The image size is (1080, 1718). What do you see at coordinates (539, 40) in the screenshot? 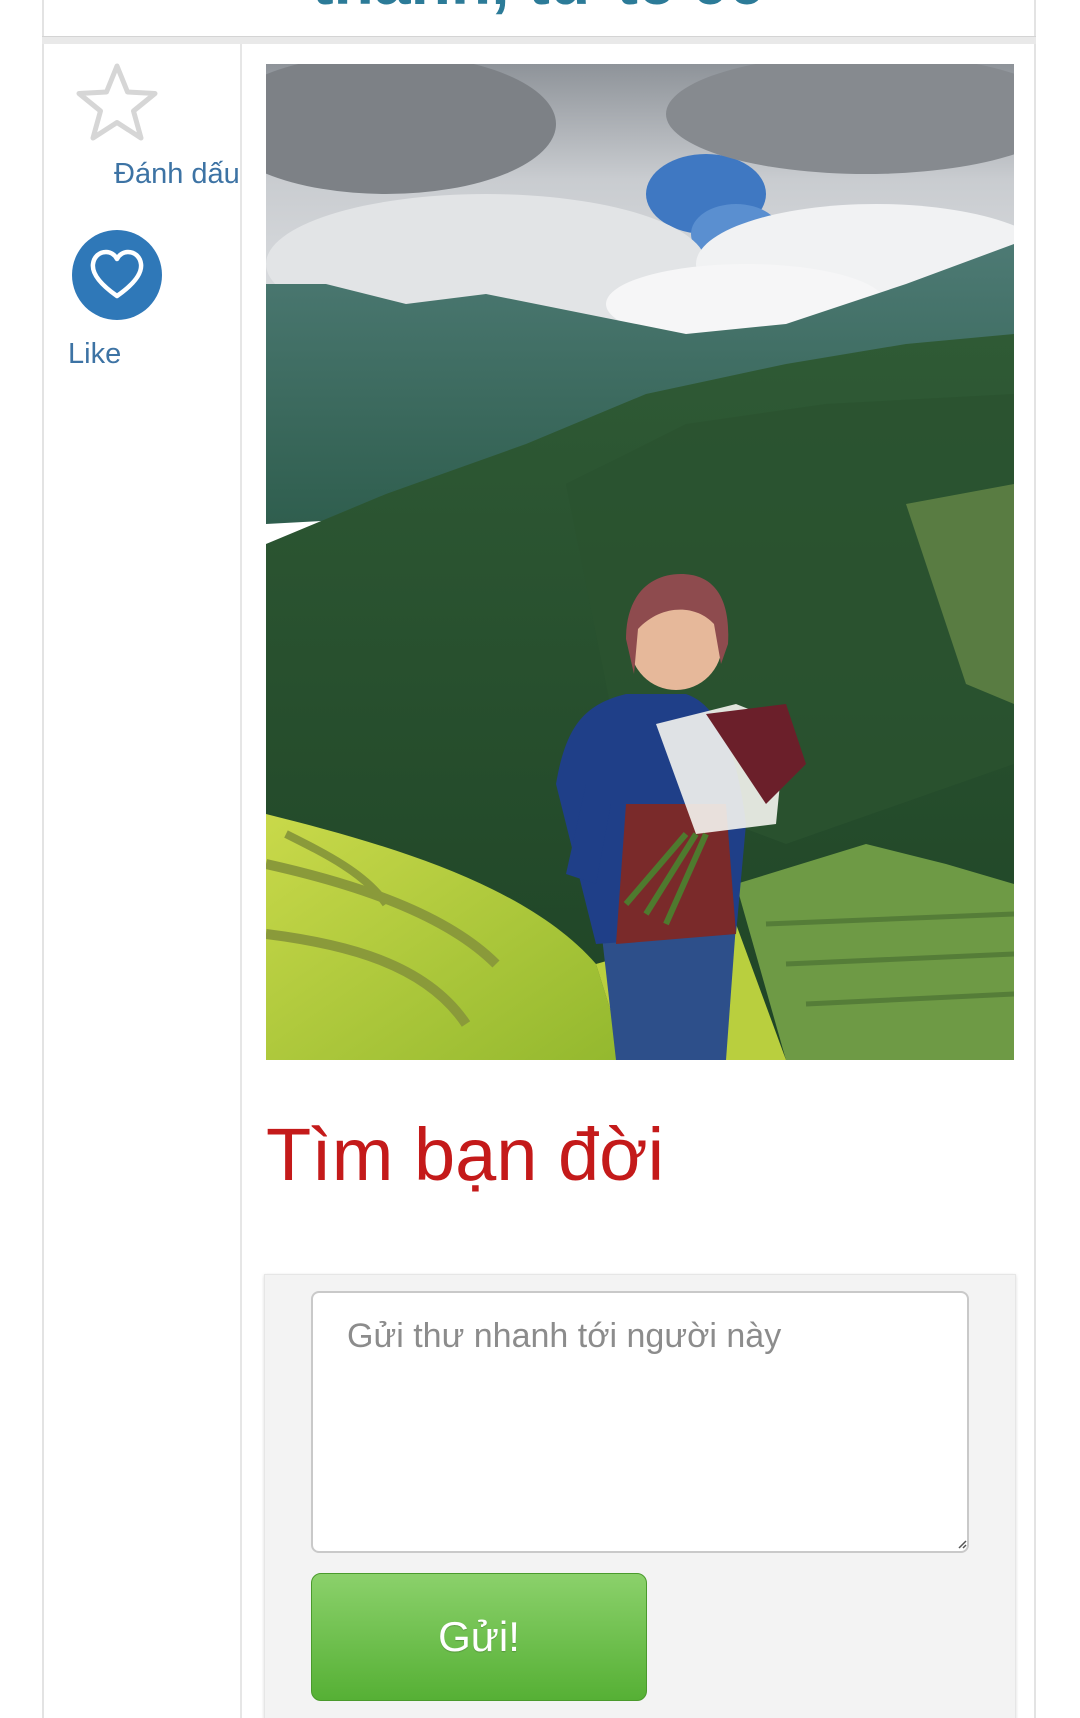
I see `header-divider` at bounding box center [539, 40].